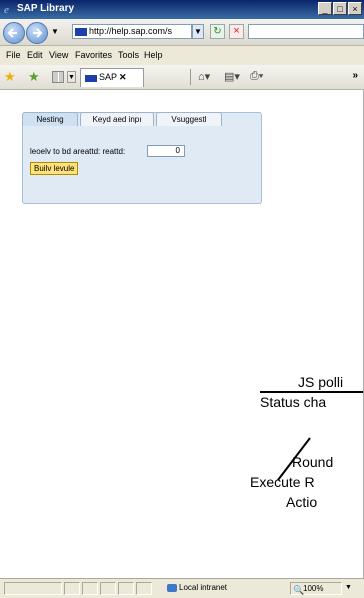 This screenshot has width=364, height=598. I want to click on window-title: SAP Library, so click(46, 8).